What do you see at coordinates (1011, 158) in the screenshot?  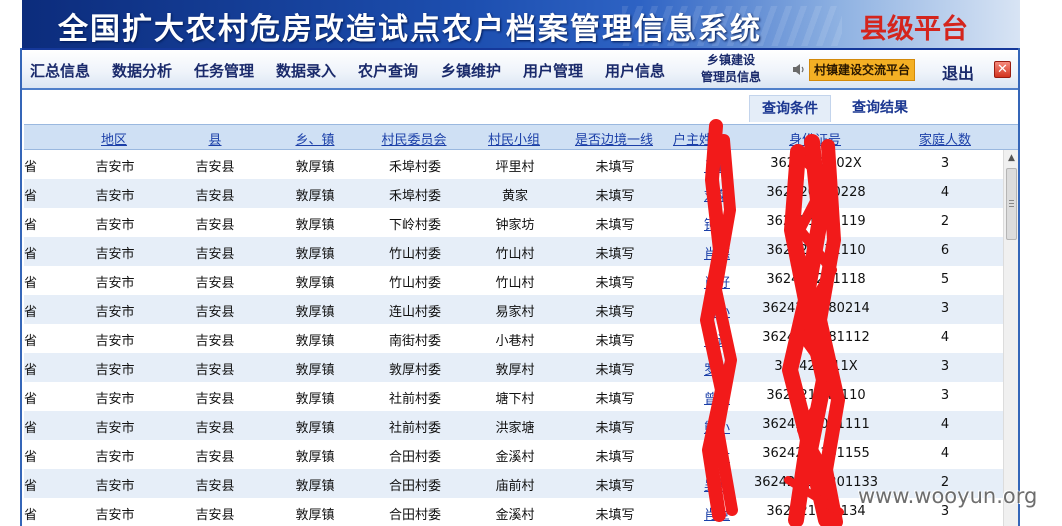 I see `scroll-up-arrow-icon: ▲` at bounding box center [1011, 158].